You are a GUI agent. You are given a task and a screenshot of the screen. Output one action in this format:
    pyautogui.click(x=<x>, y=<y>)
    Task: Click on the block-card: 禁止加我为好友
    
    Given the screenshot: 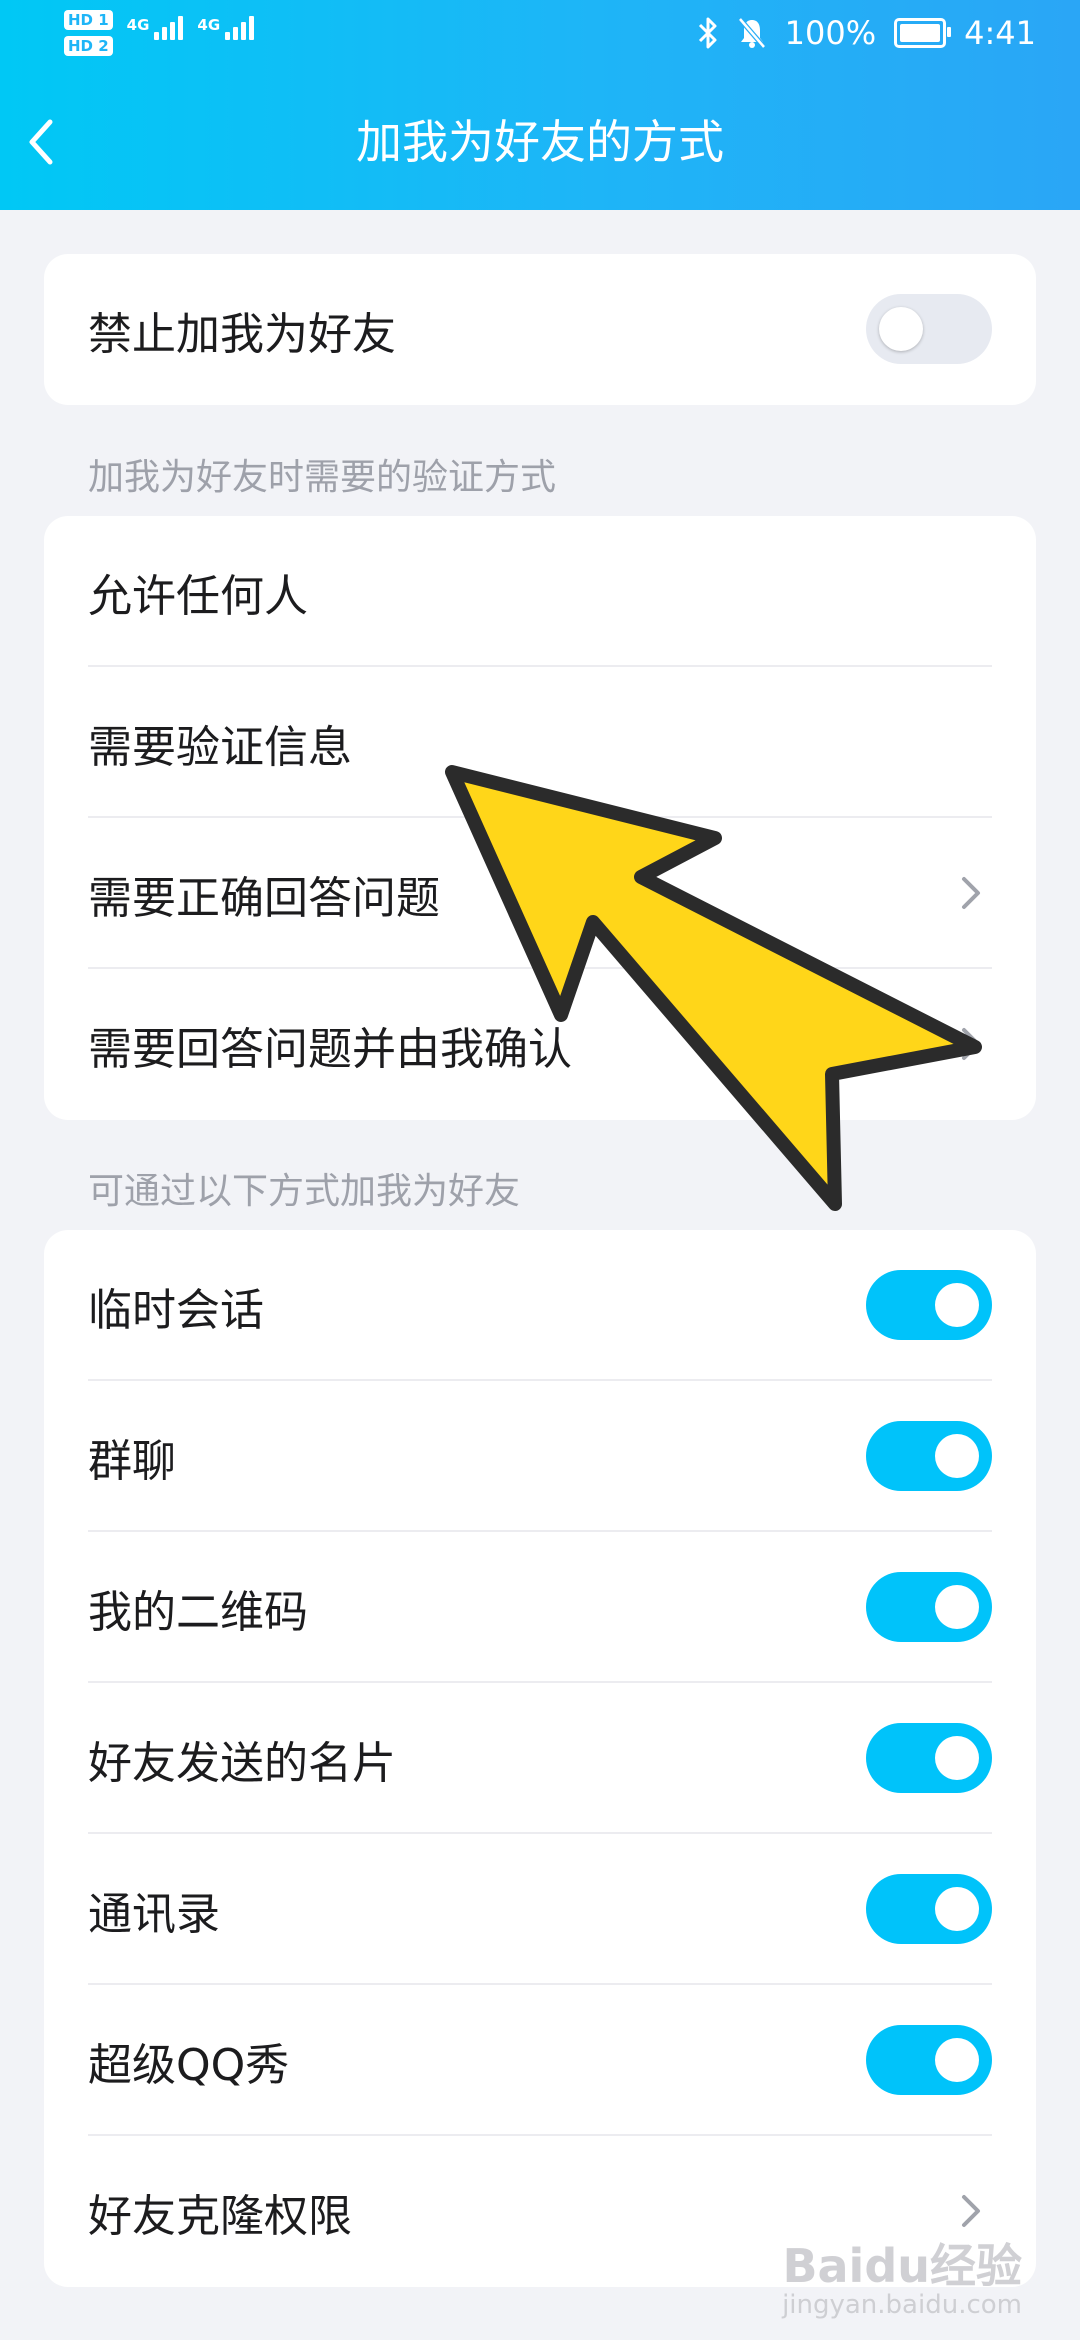 What is the action you would take?
    pyautogui.click(x=540, y=329)
    